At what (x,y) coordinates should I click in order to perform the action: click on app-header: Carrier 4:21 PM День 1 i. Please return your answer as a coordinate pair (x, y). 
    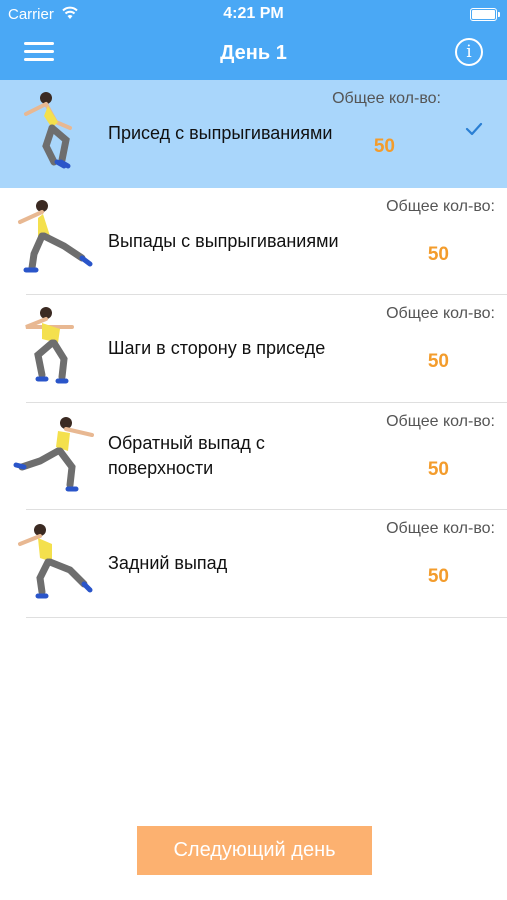
    Looking at the image, I should click on (253, 40).